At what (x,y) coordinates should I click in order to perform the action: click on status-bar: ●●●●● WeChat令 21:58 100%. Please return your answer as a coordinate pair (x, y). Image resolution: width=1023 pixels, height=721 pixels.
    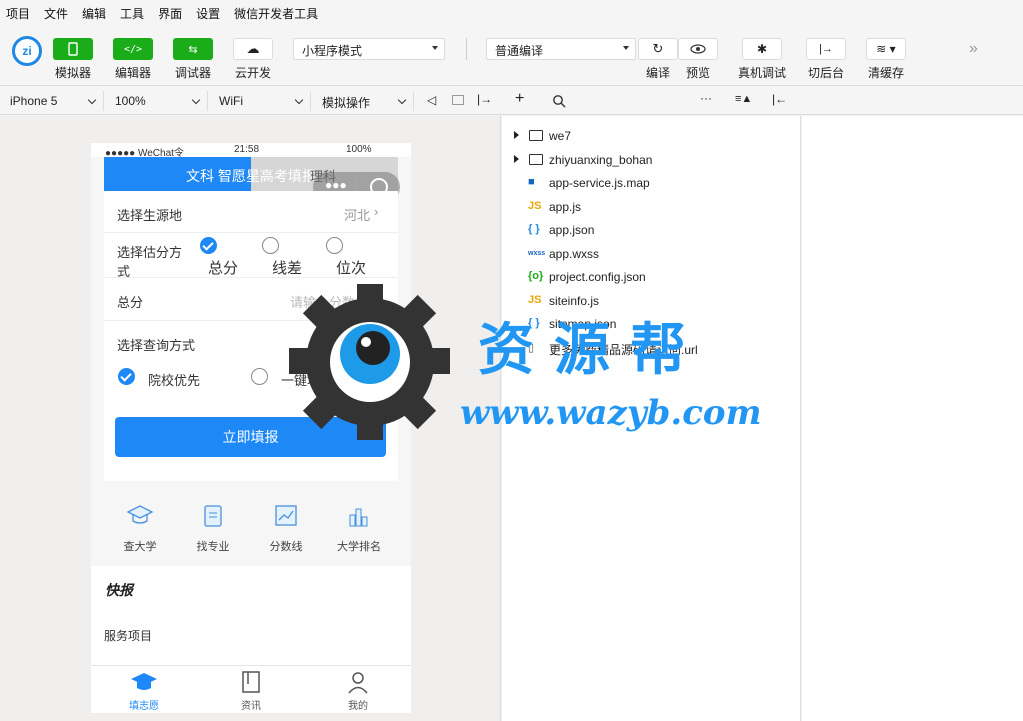
    Looking at the image, I should click on (251, 151).